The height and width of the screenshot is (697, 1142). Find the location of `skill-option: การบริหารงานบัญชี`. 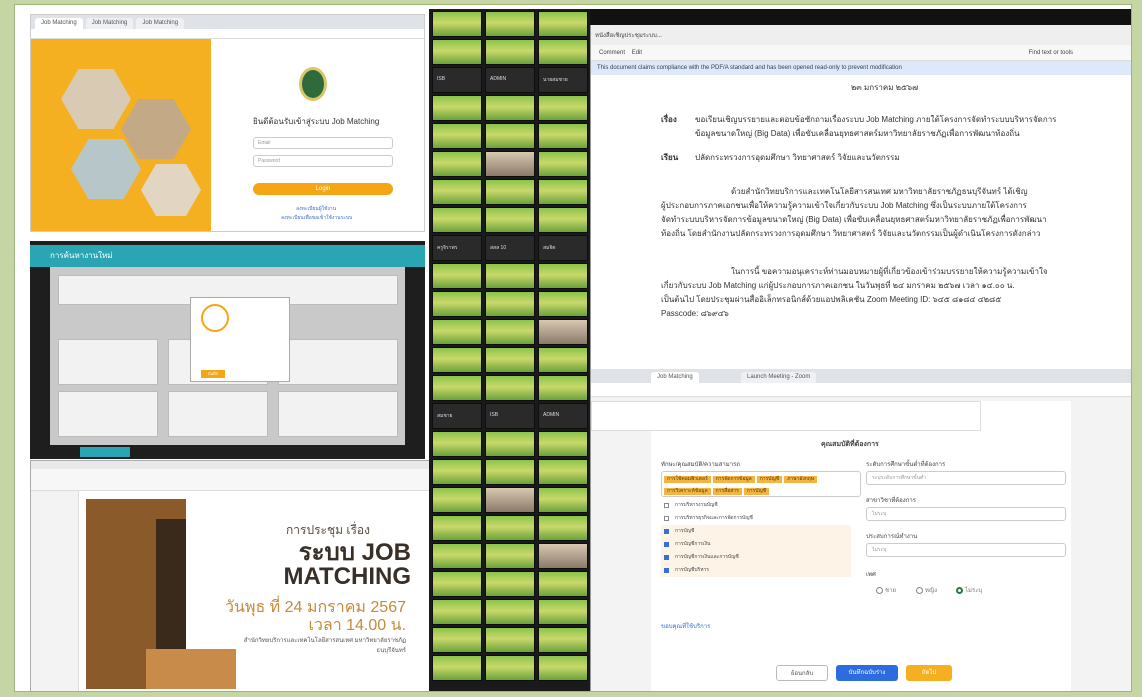

skill-option: การบริหารงานบัญชี is located at coordinates (756, 505).